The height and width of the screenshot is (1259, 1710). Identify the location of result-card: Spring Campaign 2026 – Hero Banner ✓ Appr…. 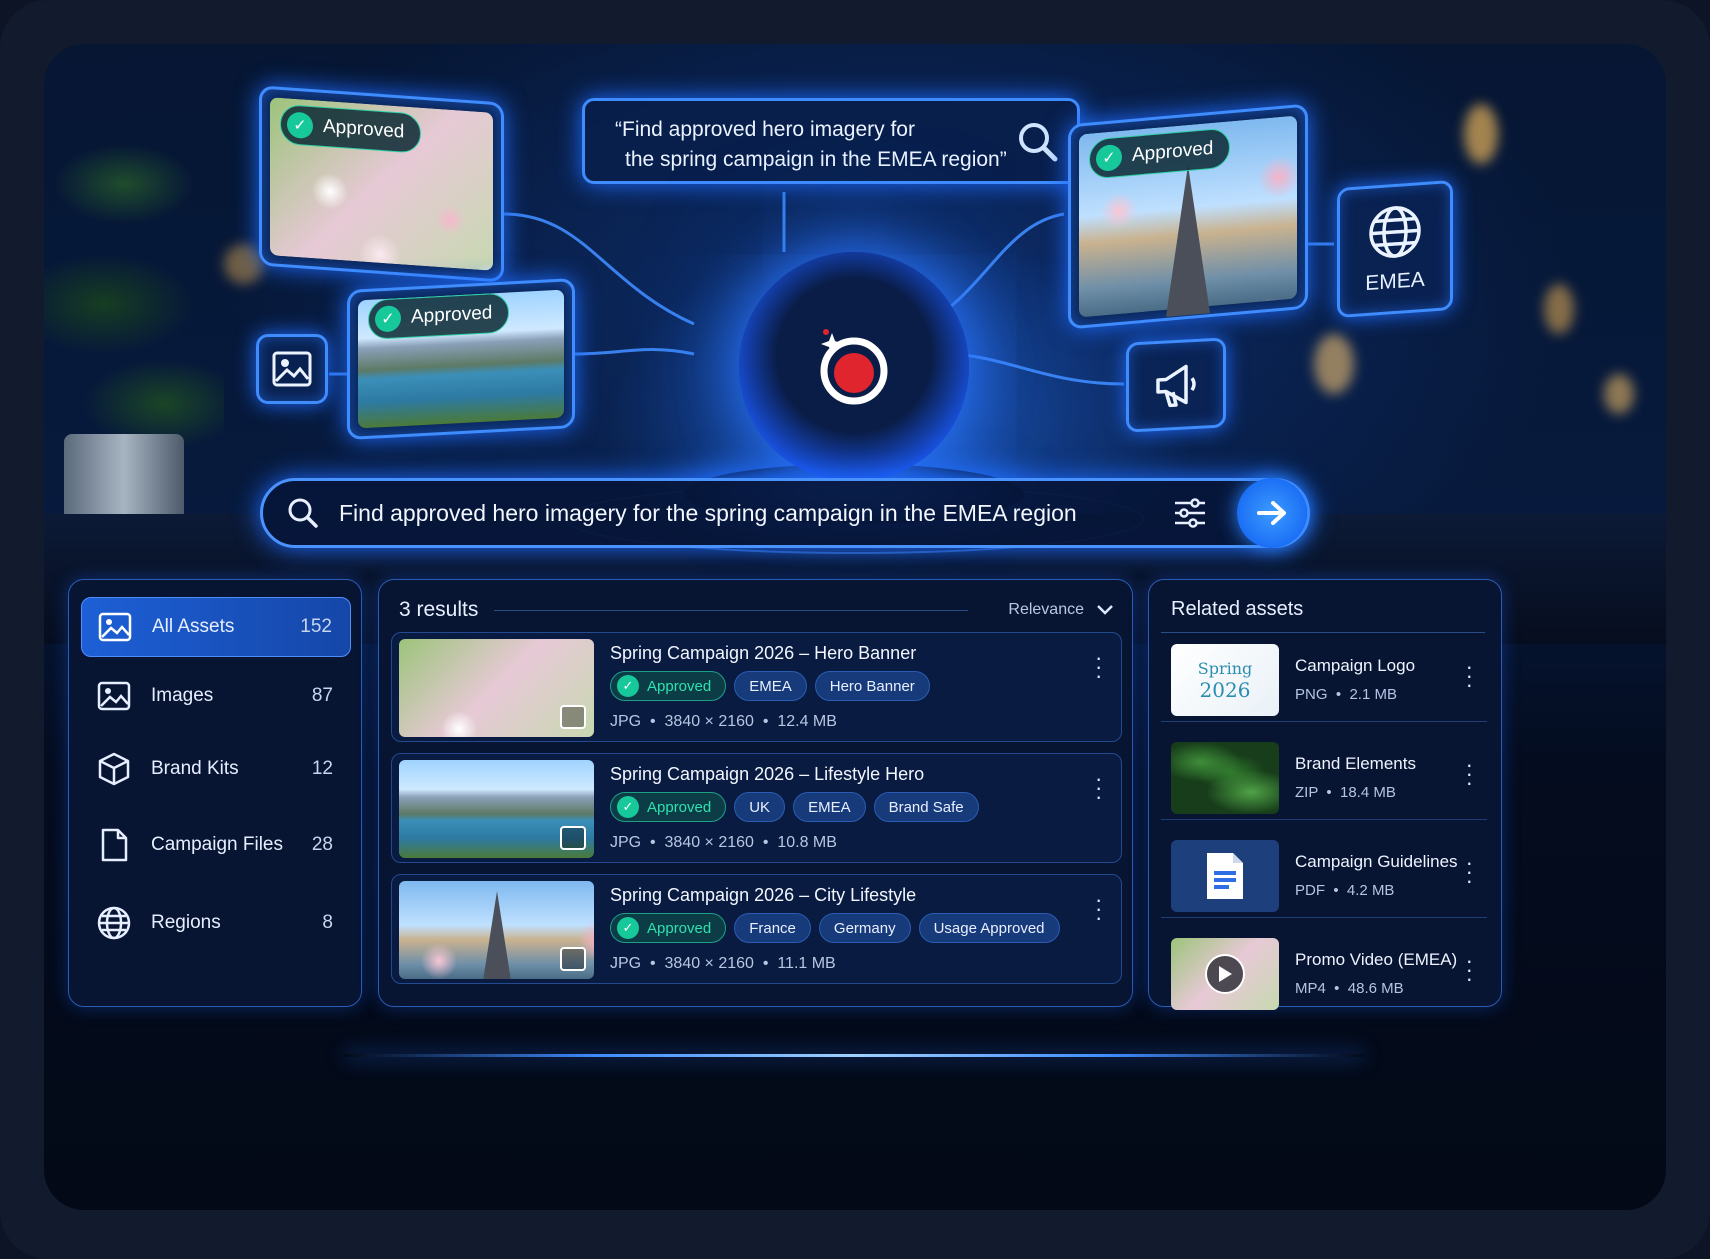
(756, 687).